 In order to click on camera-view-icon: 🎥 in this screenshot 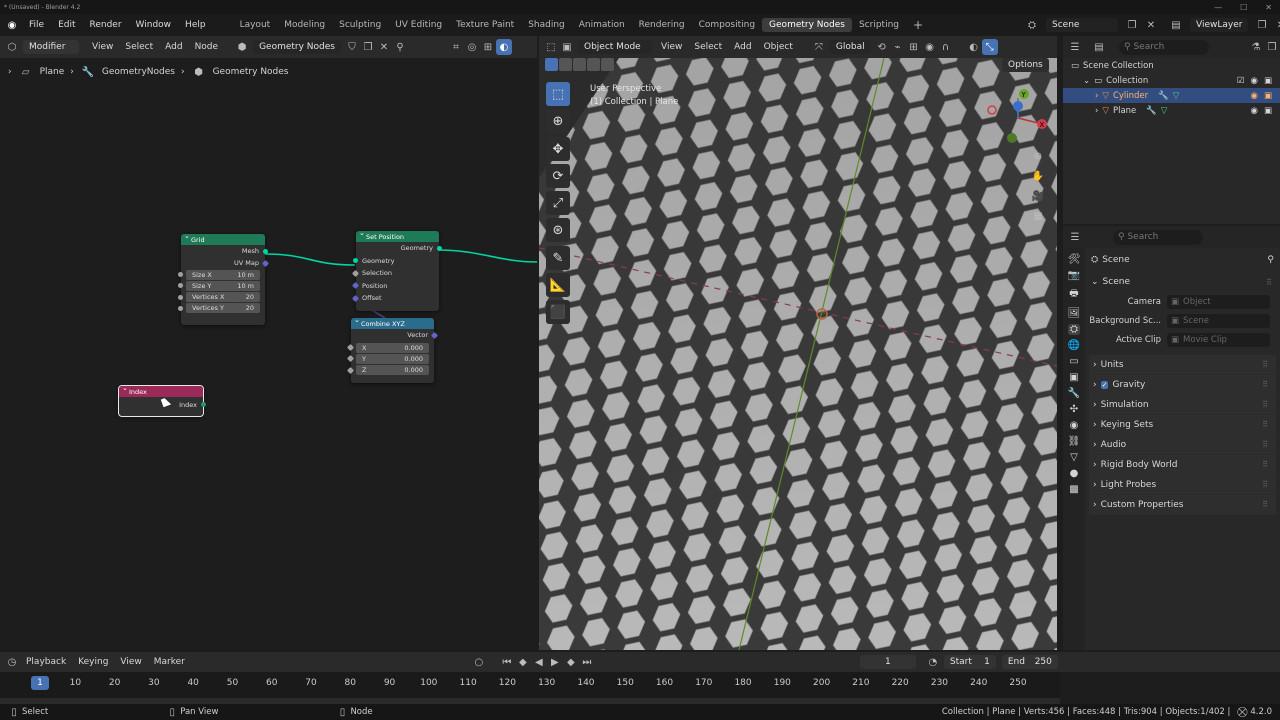, I will do `click(1038, 196)`.